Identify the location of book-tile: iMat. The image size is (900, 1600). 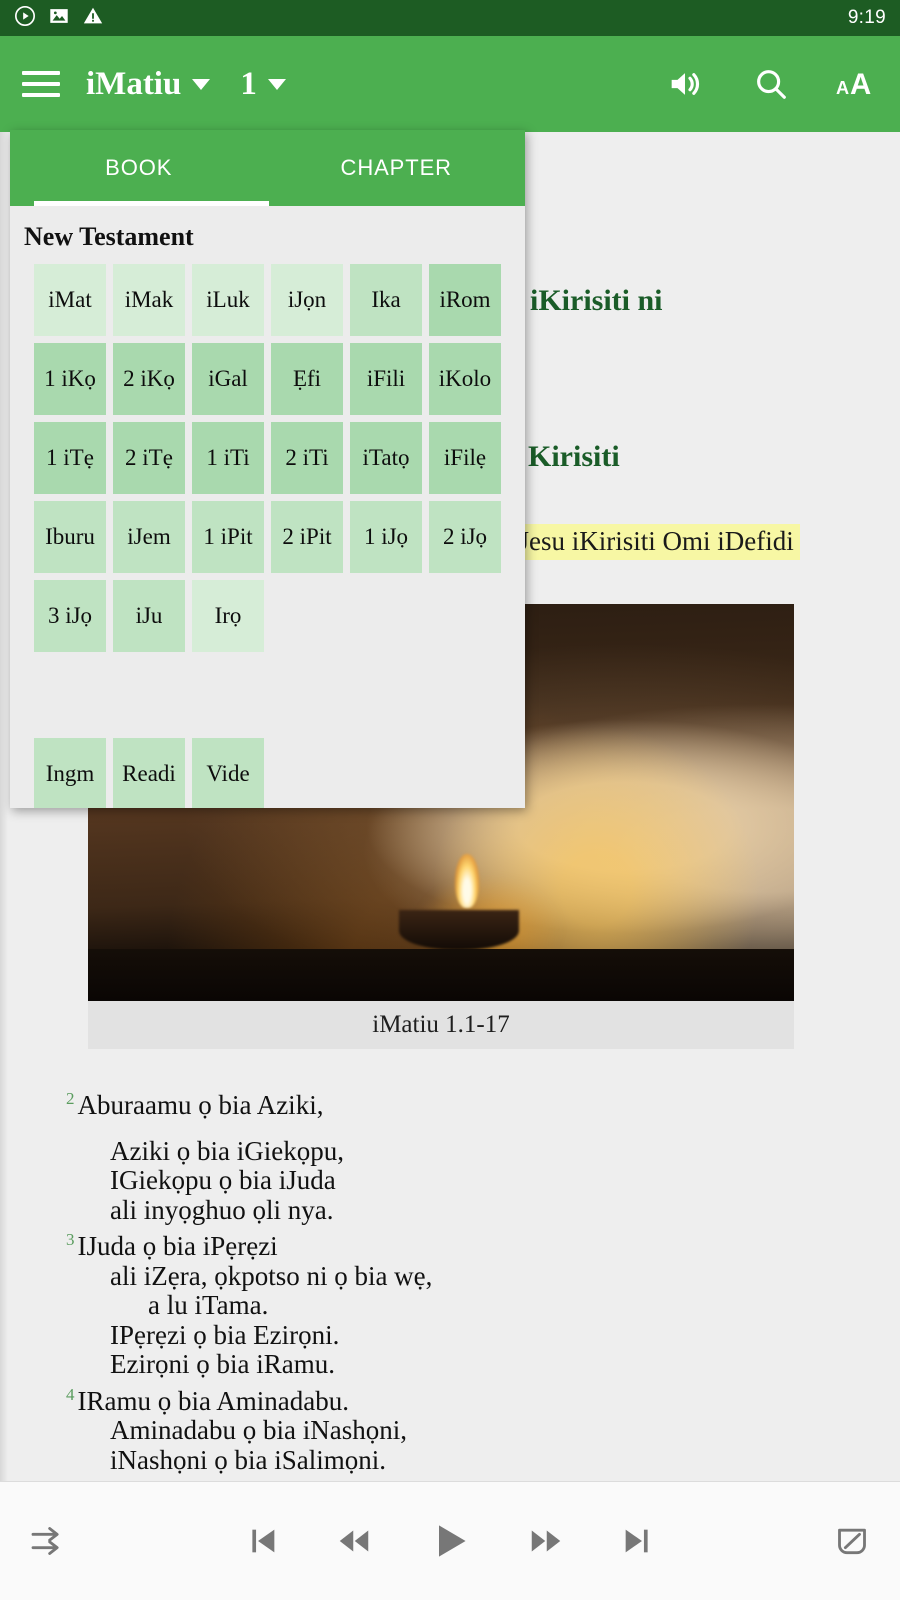
(70, 300).